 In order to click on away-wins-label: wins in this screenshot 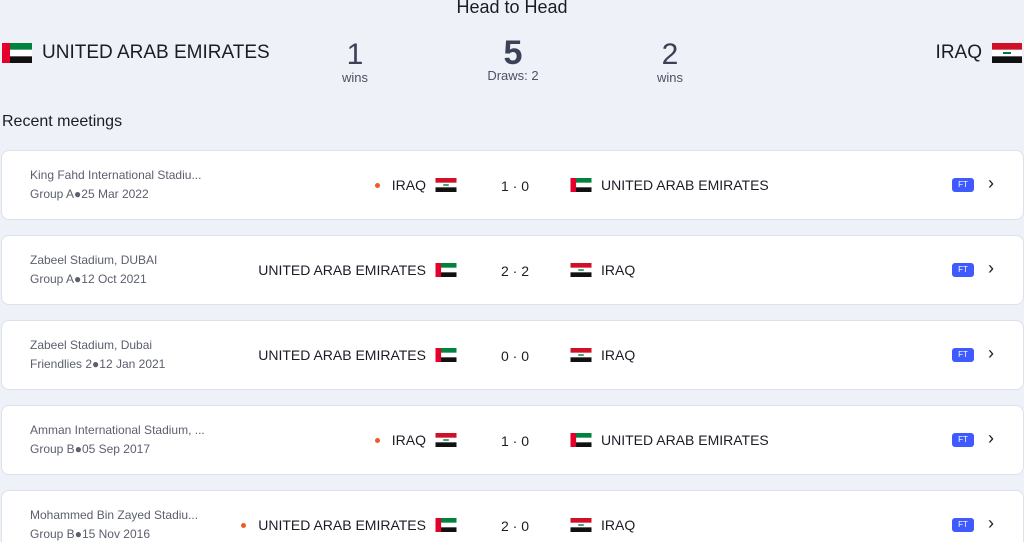, I will do `click(669, 77)`.